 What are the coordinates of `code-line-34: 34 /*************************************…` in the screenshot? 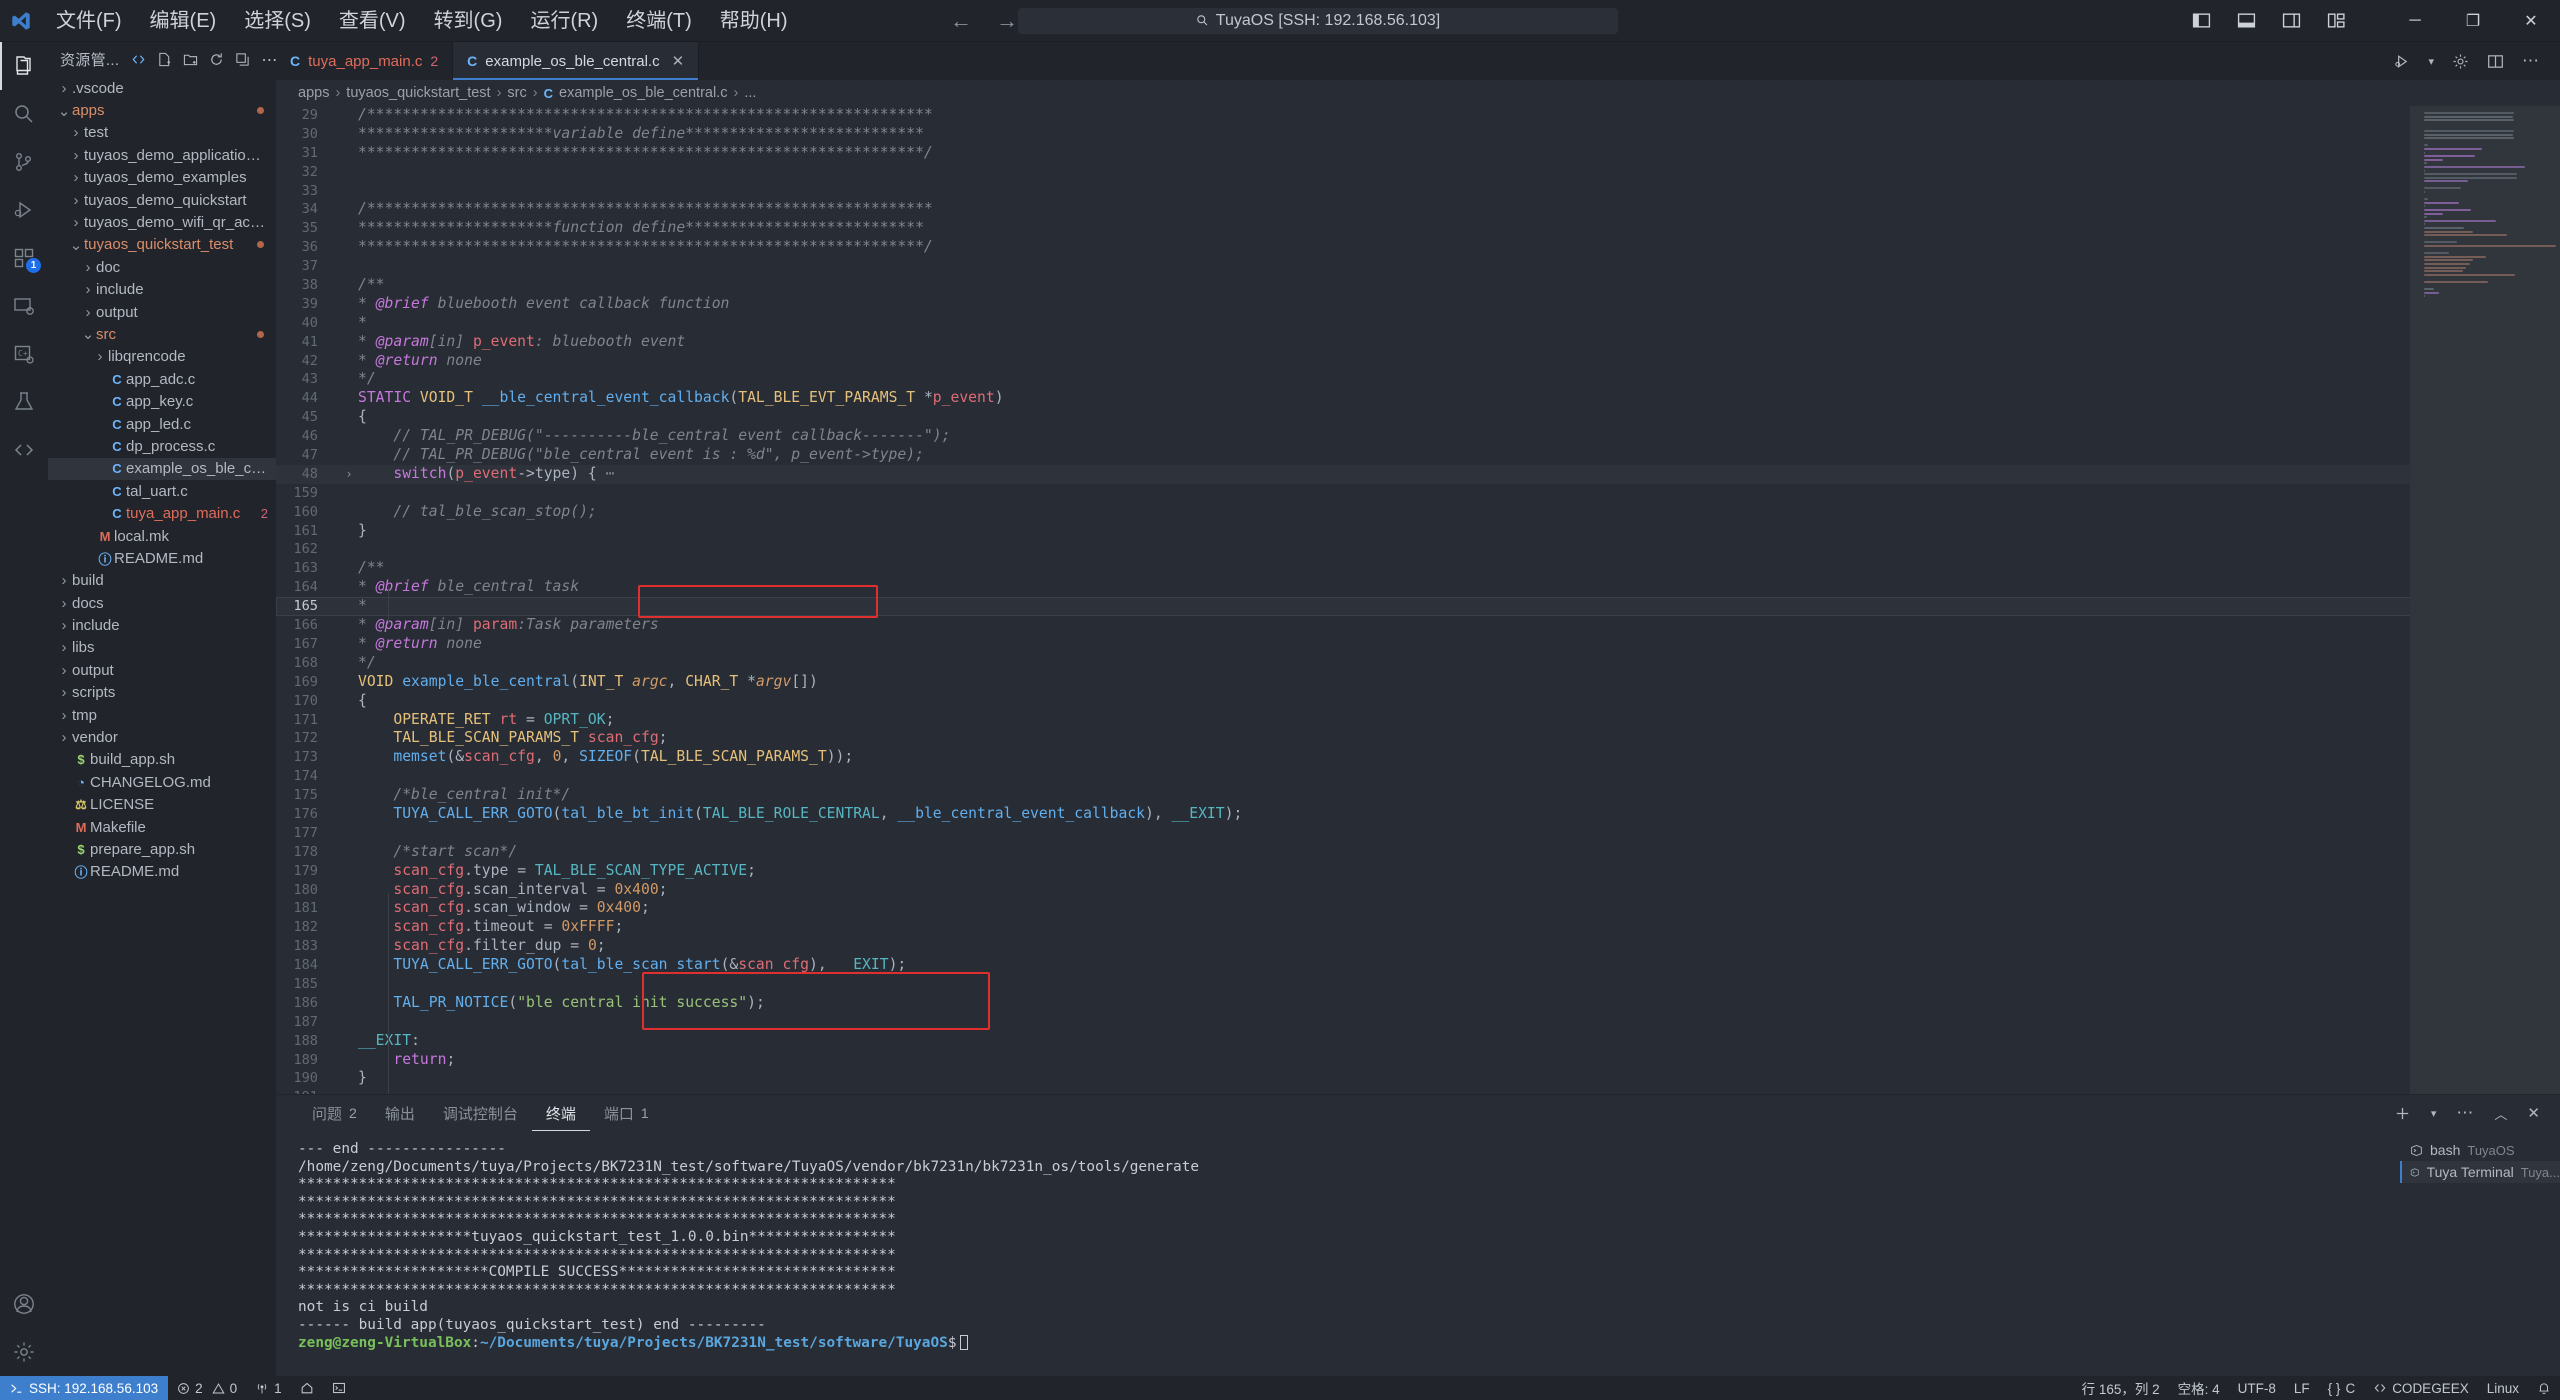 It's located at (1418, 209).